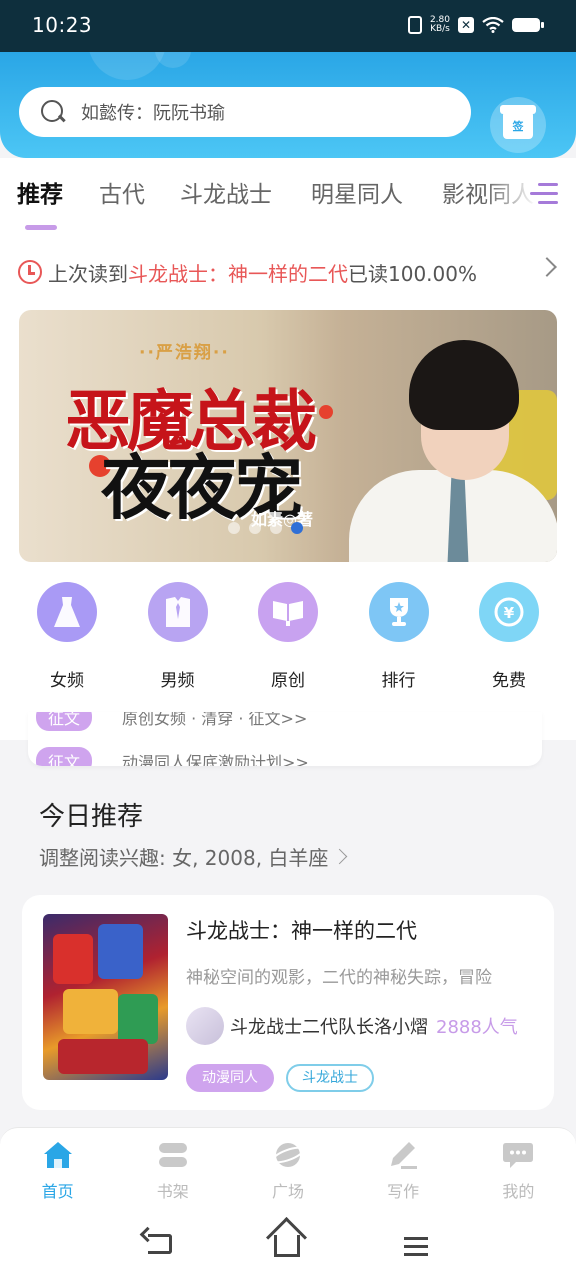 This screenshot has height=1280, width=576. I want to click on wifi-icon, so click(493, 25).